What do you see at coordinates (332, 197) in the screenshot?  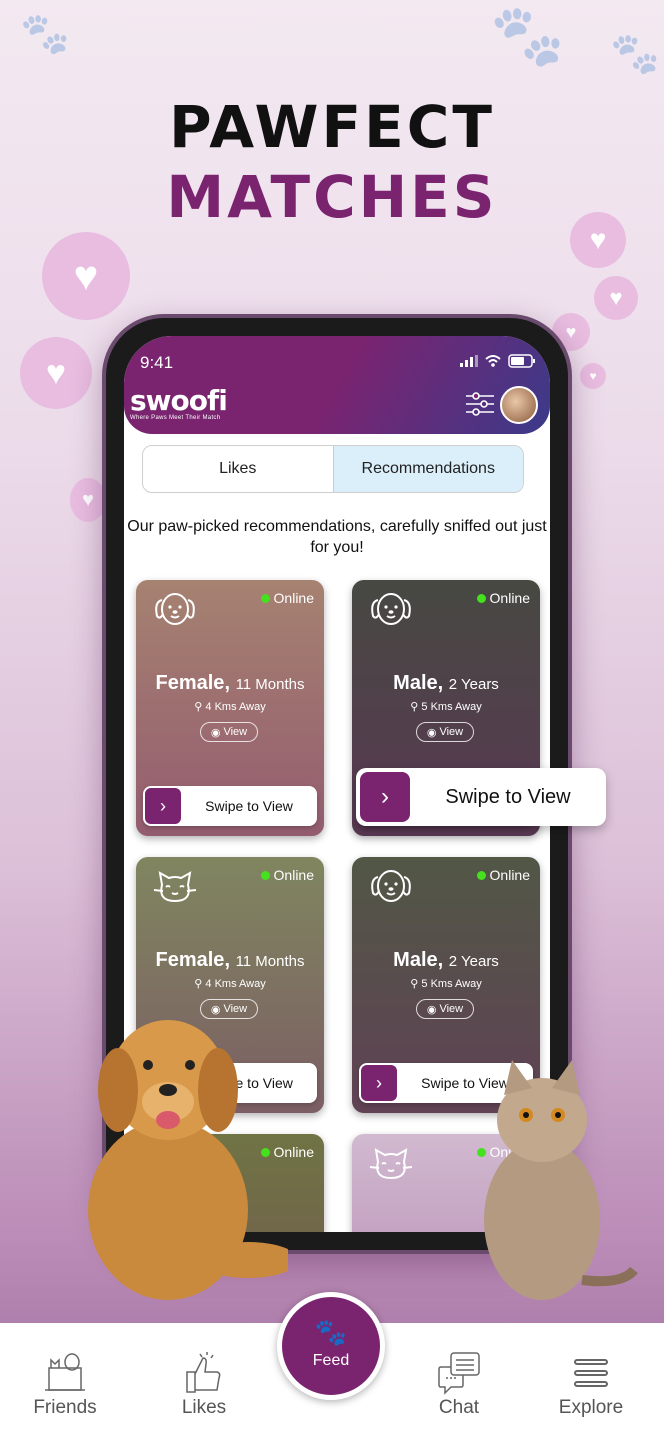 I see `headline-line2: MATCHES` at bounding box center [332, 197].